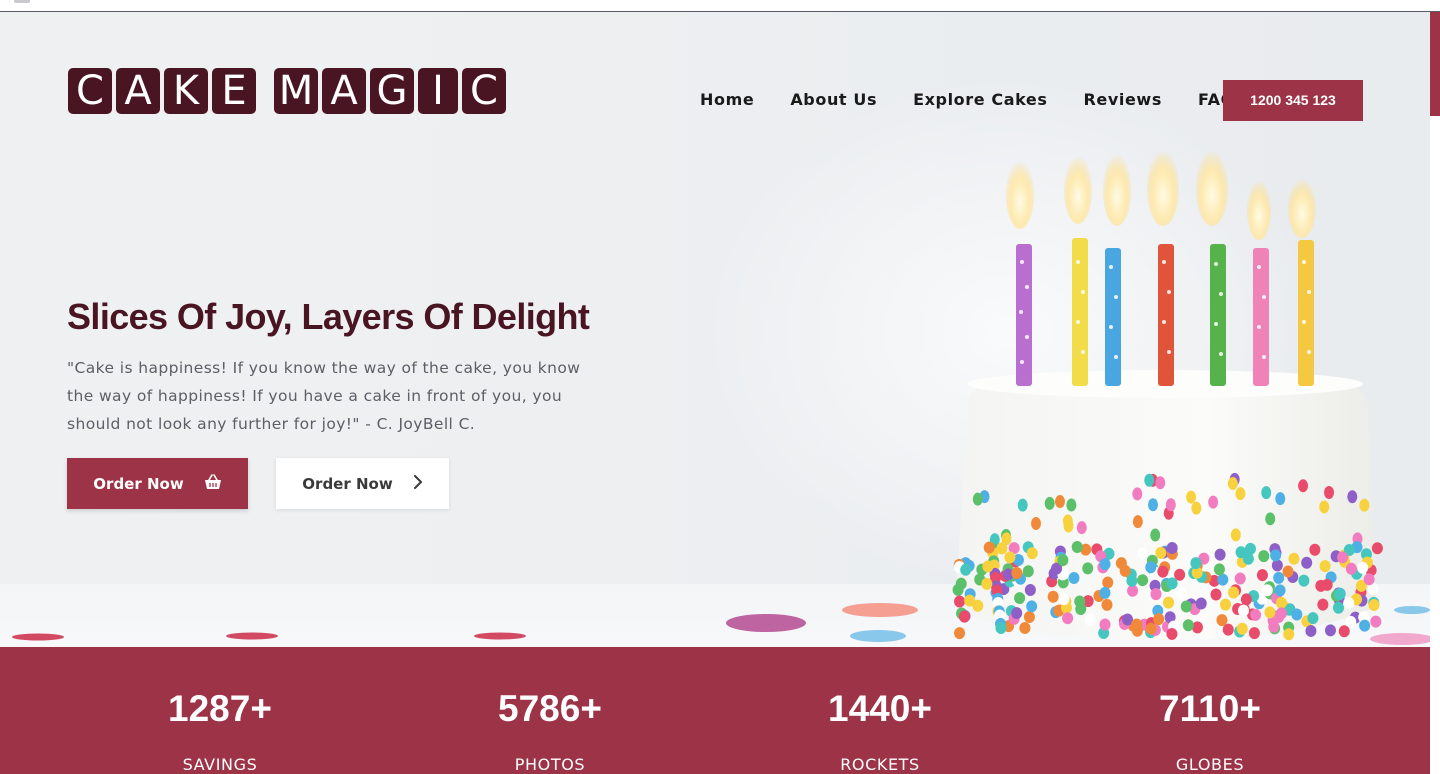 The image size is (1440, 774). I want to click on stat-value: 1287+, so click(220, 708).